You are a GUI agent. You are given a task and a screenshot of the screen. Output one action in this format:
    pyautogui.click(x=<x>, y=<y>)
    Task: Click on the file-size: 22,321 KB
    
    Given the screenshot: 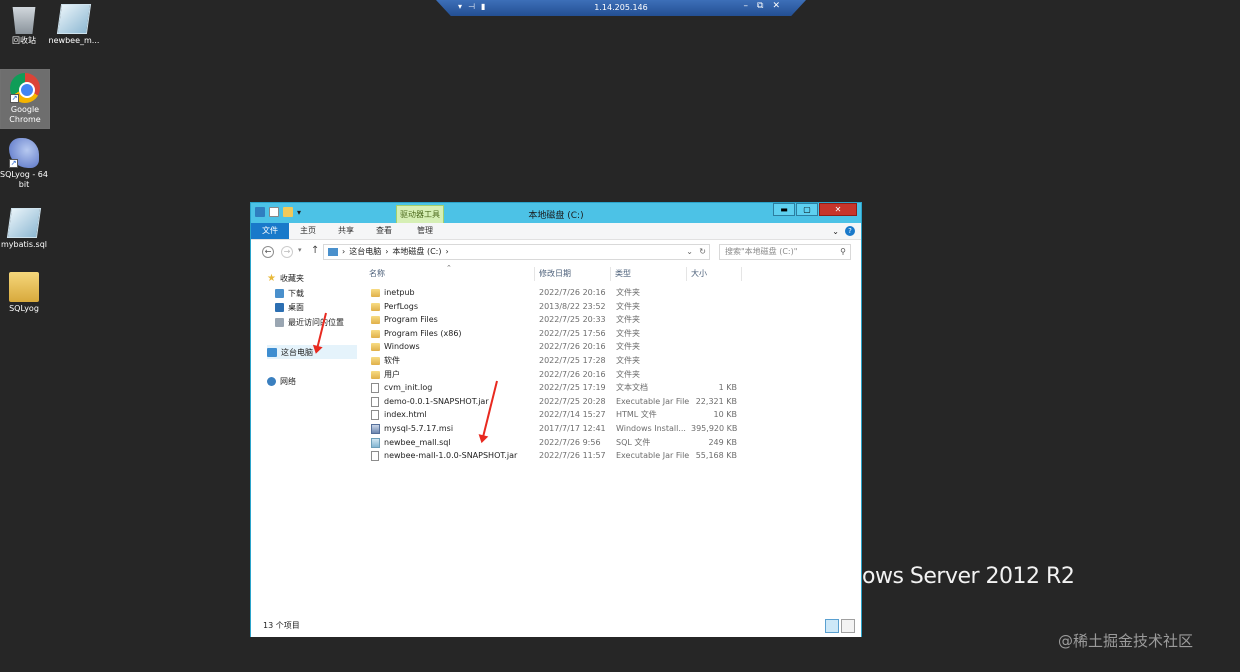 What is the action you would take?
    pyautogui.click(x=716, y=401)
    